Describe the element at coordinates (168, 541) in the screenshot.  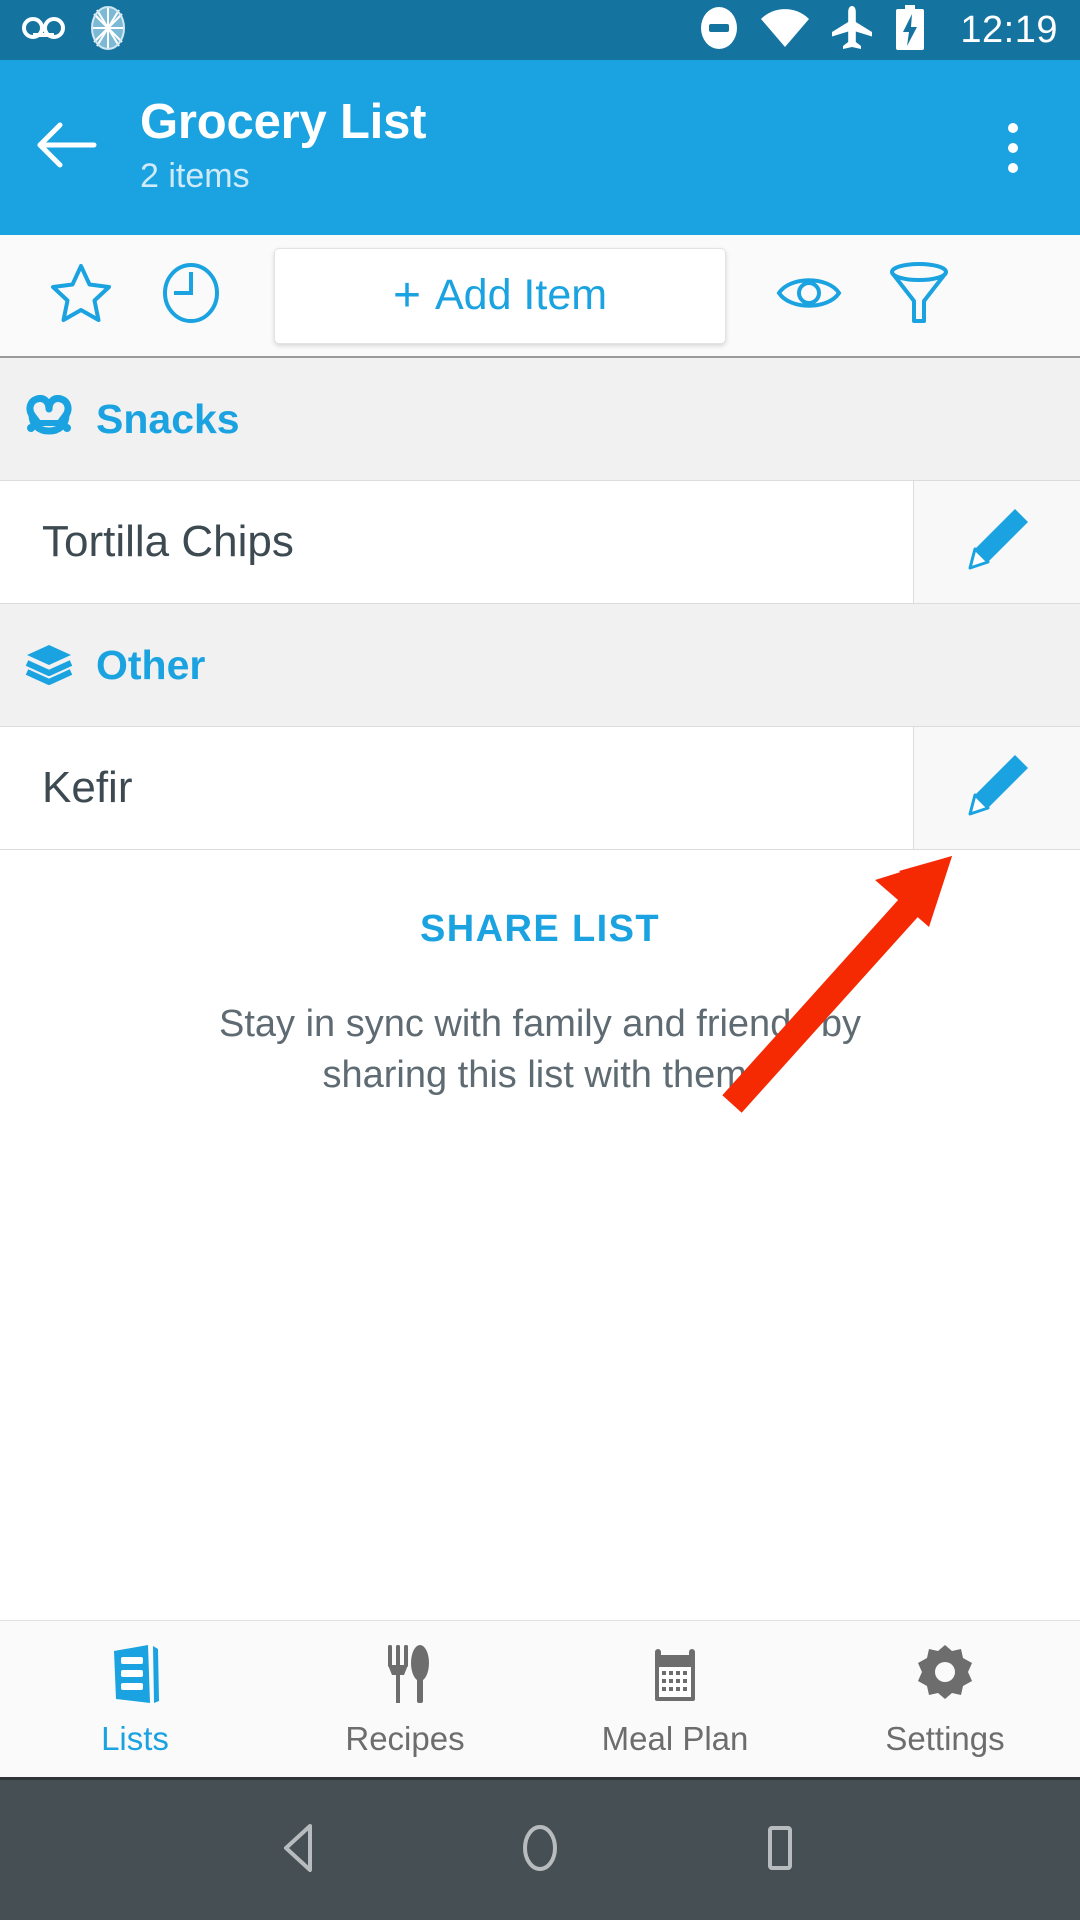
I see `item-name: Tortilla Chips` at that location.